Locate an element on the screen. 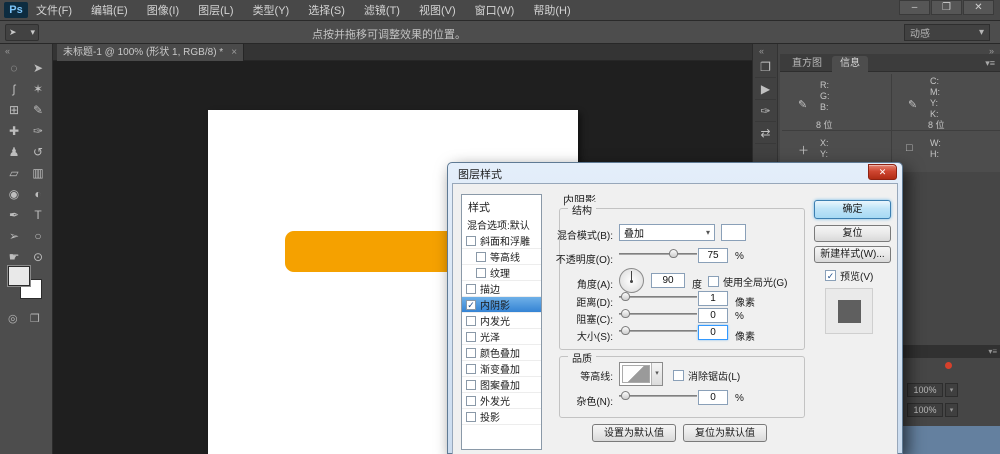  style-checkbox-color-overlay is located at coordinates (471, 352).